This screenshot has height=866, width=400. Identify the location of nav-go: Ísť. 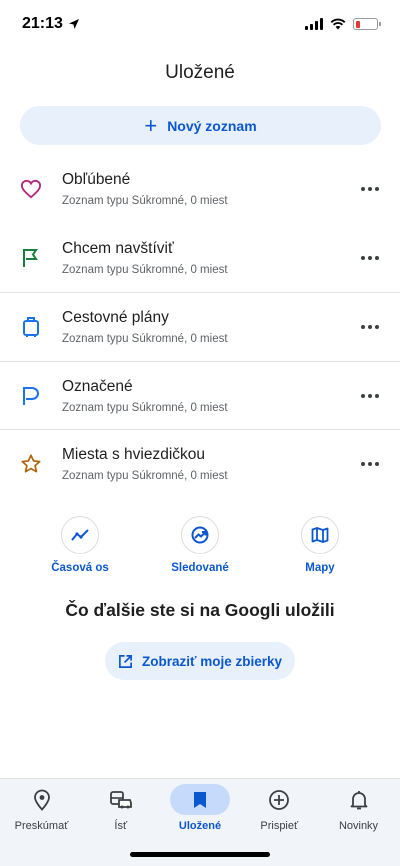
(120, 808).